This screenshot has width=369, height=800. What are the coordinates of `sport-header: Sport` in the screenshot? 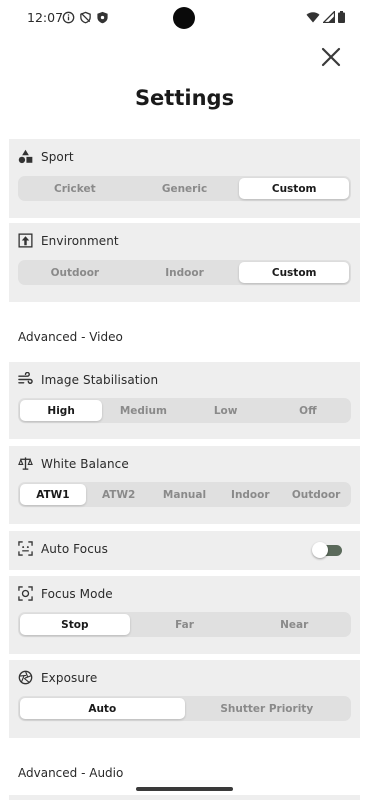 It's located at (46, 156).